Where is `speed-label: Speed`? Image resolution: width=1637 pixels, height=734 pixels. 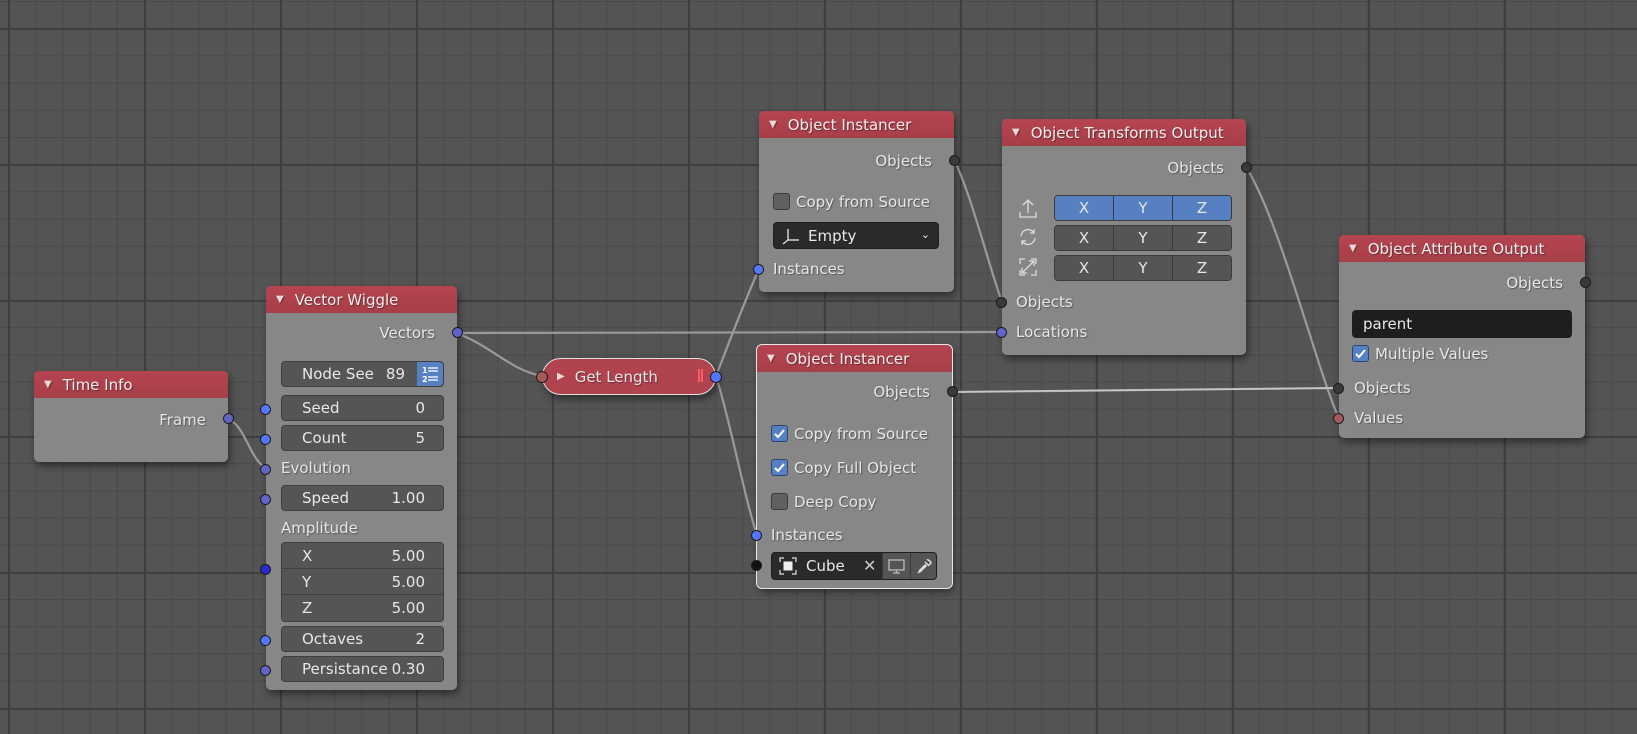
speed-label: Speed is located at coordinates (326, 498).